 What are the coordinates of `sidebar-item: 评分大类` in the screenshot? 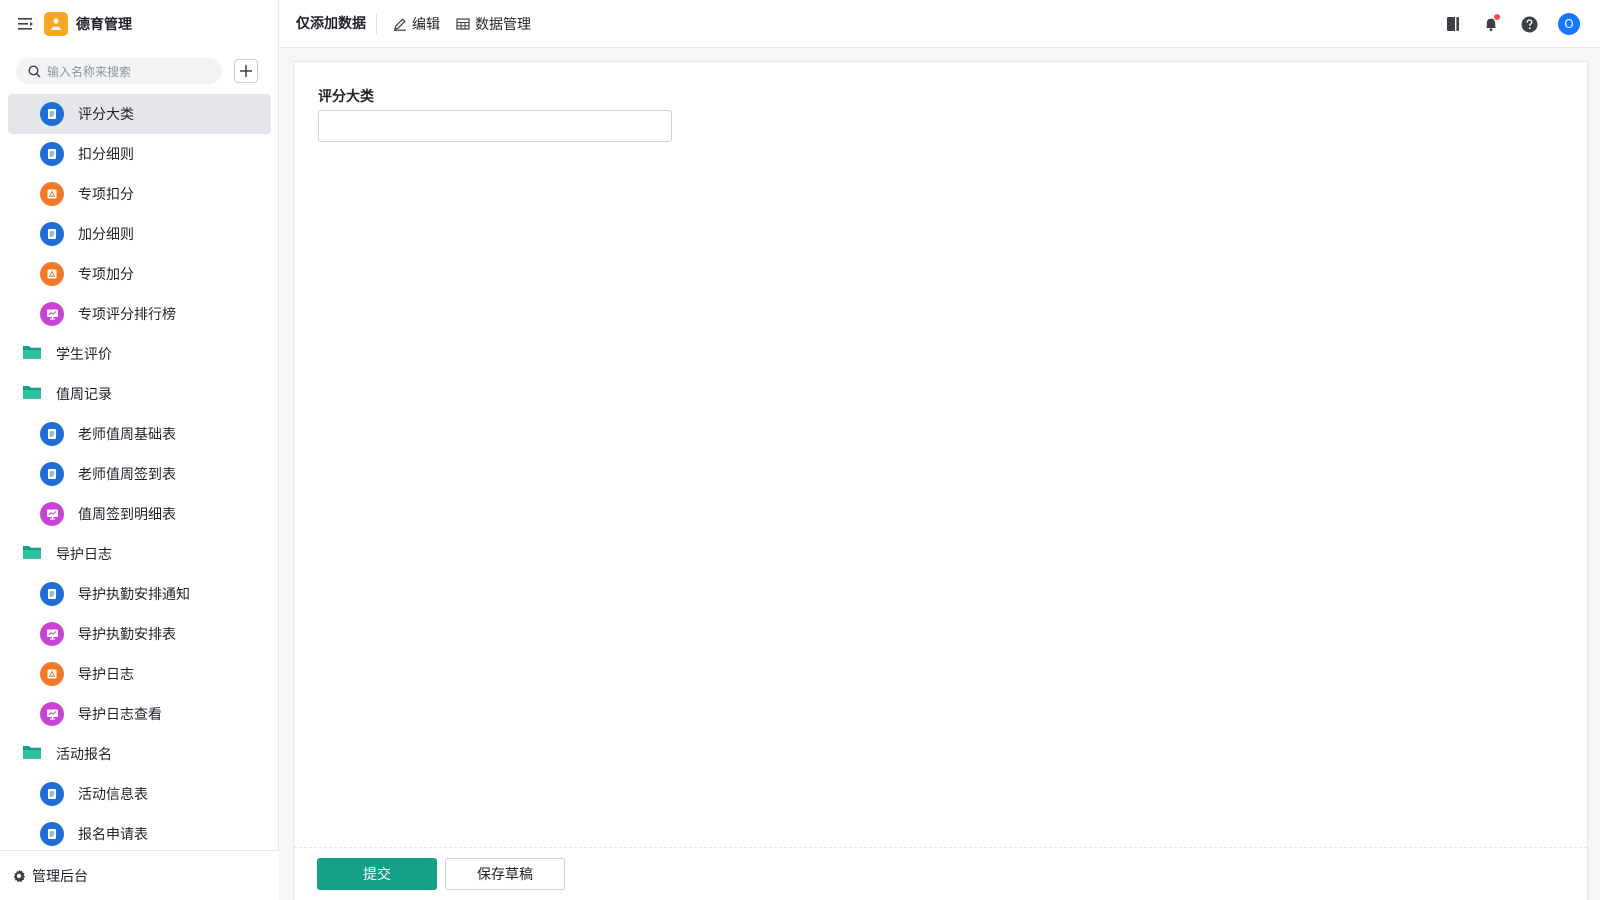 It's located at (139, 114).